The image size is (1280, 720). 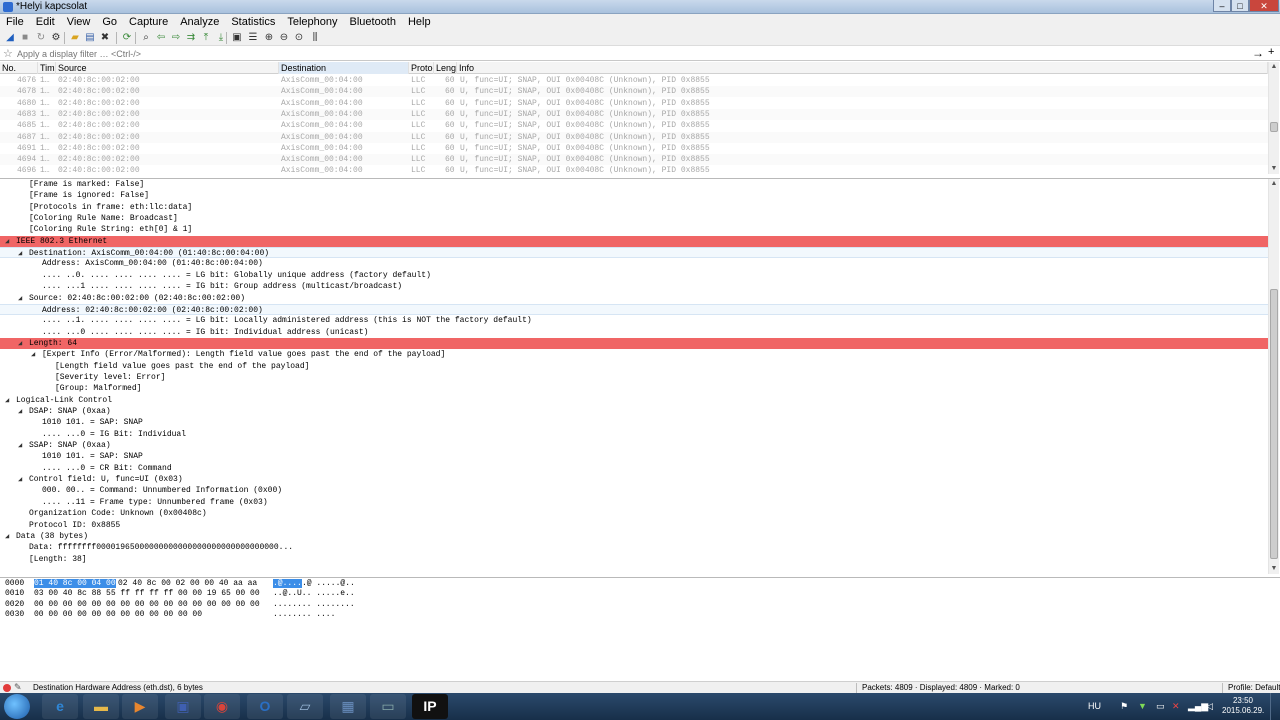 What do you see at coordinates (634, 422) in the screenshot?
I see `detail-row: 1010 101. = SAP: SNAP` at bounding box center [634, 422].